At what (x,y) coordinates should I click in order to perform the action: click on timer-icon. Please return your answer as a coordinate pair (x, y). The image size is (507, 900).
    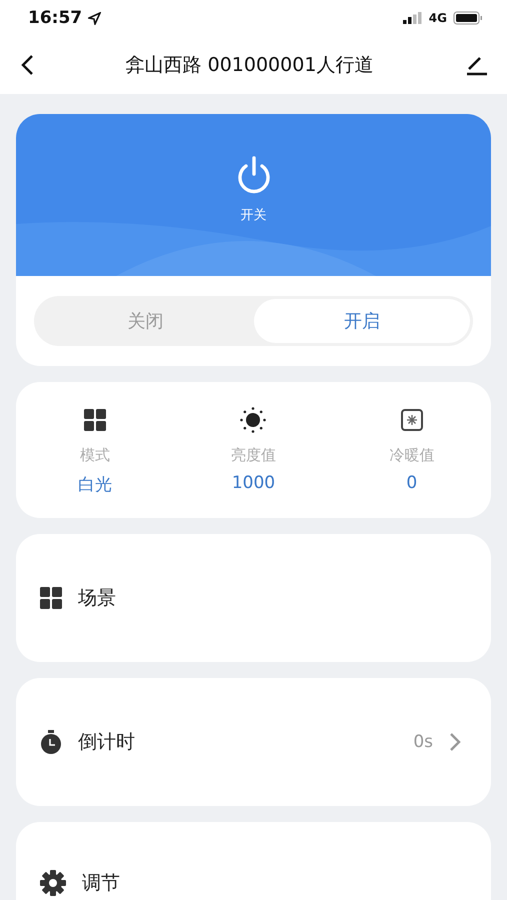
    Looking at the image, I should click on (51, 742).